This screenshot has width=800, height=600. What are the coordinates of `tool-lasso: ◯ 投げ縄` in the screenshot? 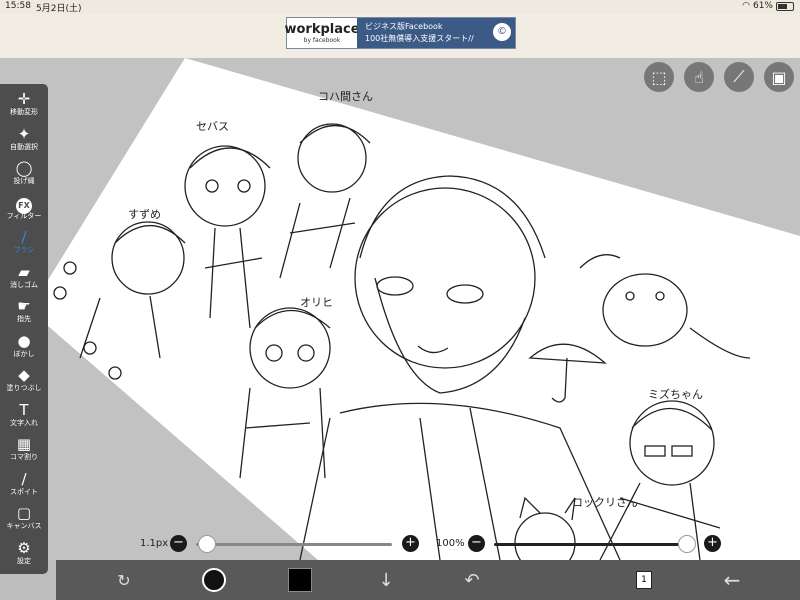 It's located at (24, 172).